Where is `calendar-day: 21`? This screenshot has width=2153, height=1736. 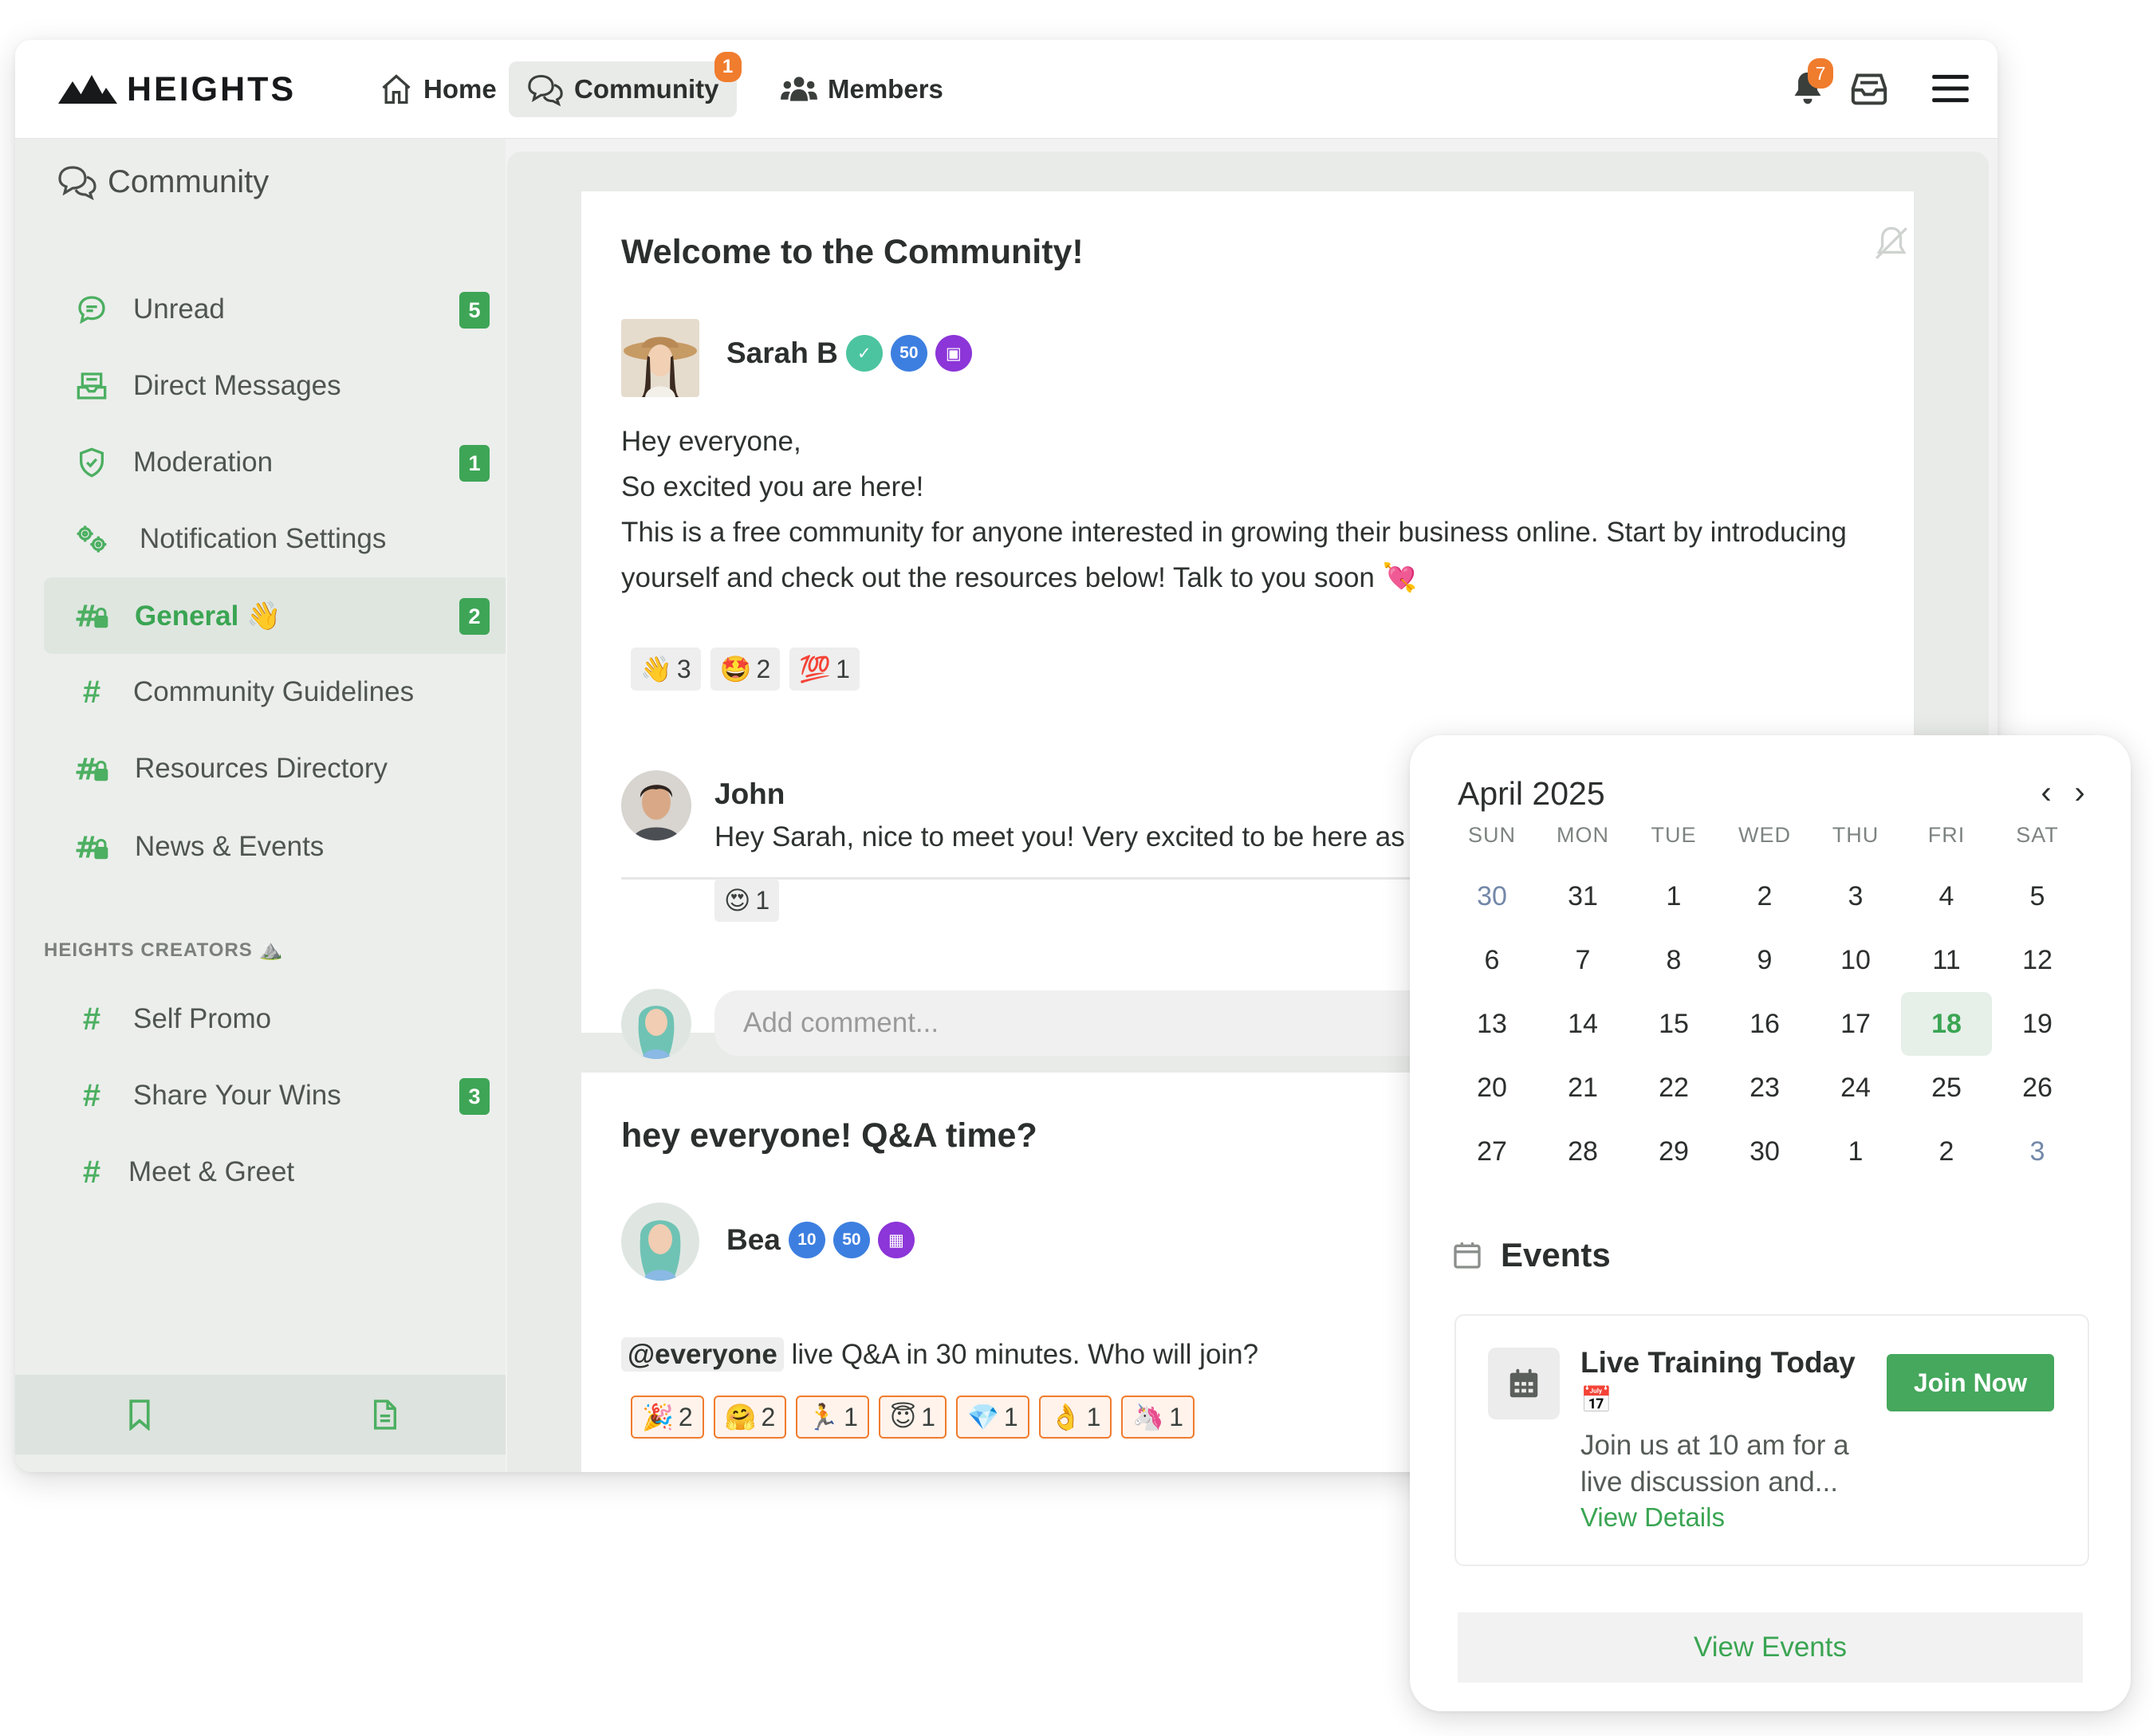
calendar-day: 21 is located at coordinates (1583, 1088).